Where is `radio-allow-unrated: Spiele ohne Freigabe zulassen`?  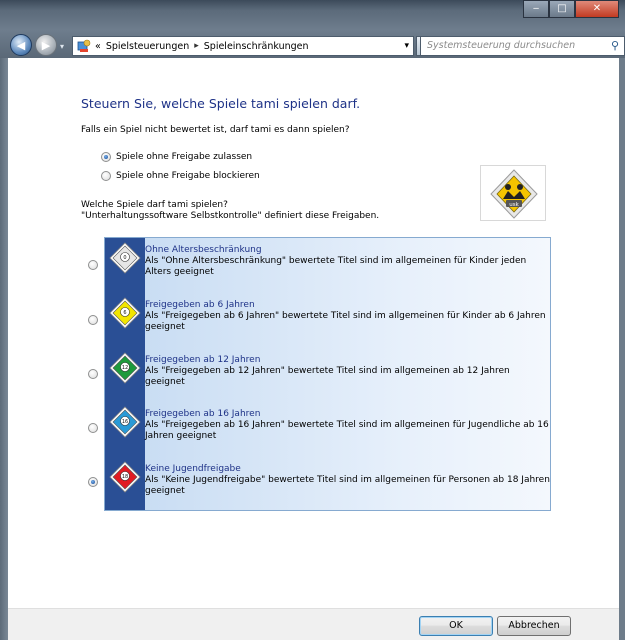
radio-allow-unrated: Spiele ohne Freigabe zulassen is located at coordinates (176, 157).